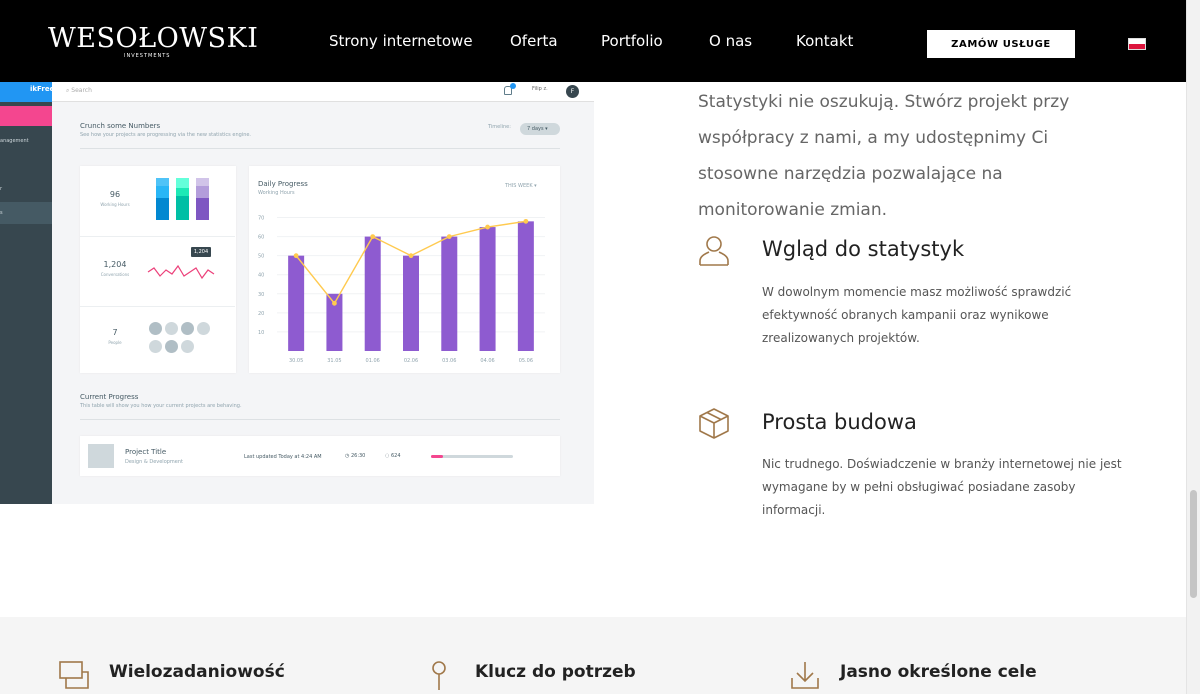  Describe the element at coordinates (730, 41) in the screenshot. I see `nav-o-nas: O nas` at that location.